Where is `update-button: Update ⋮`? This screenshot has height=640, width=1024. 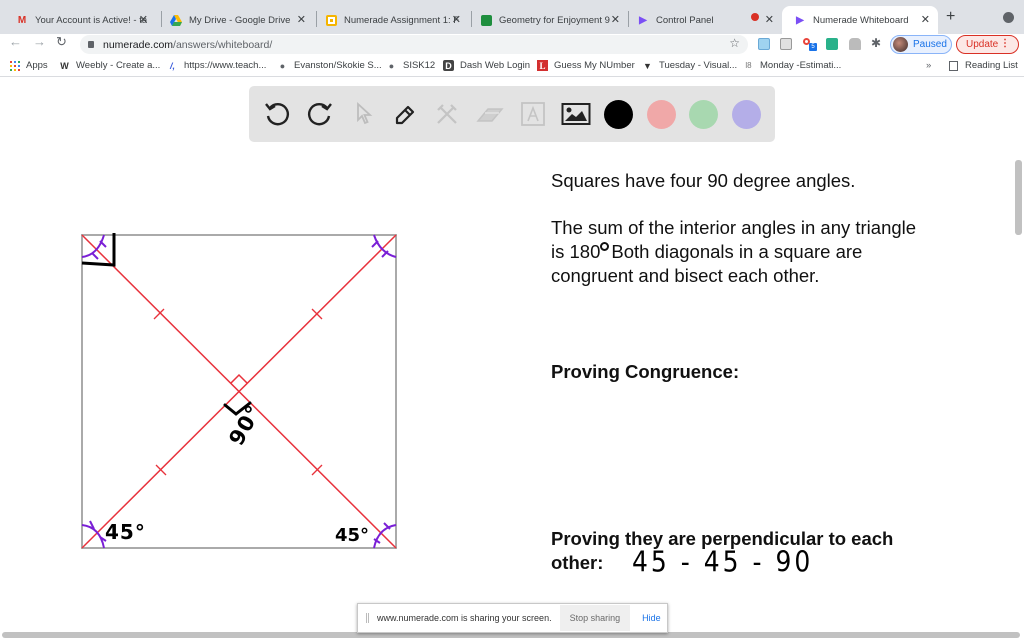 update-button: Update ⋮ is located at coordinates (987, 44).